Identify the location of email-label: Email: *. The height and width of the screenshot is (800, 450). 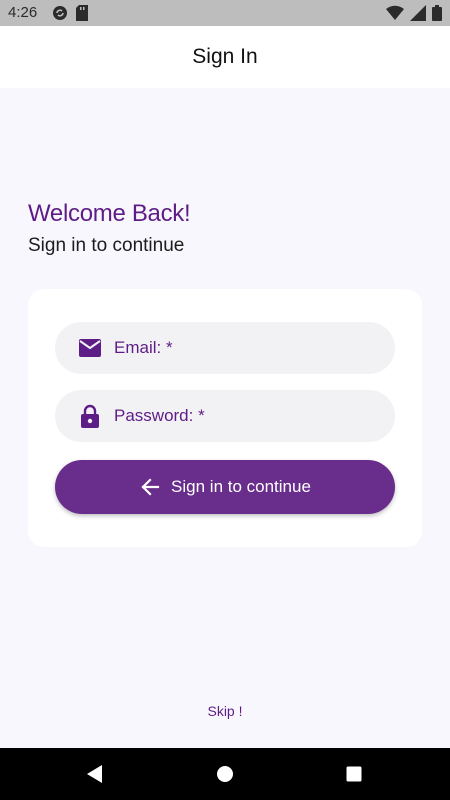
(143, 347).